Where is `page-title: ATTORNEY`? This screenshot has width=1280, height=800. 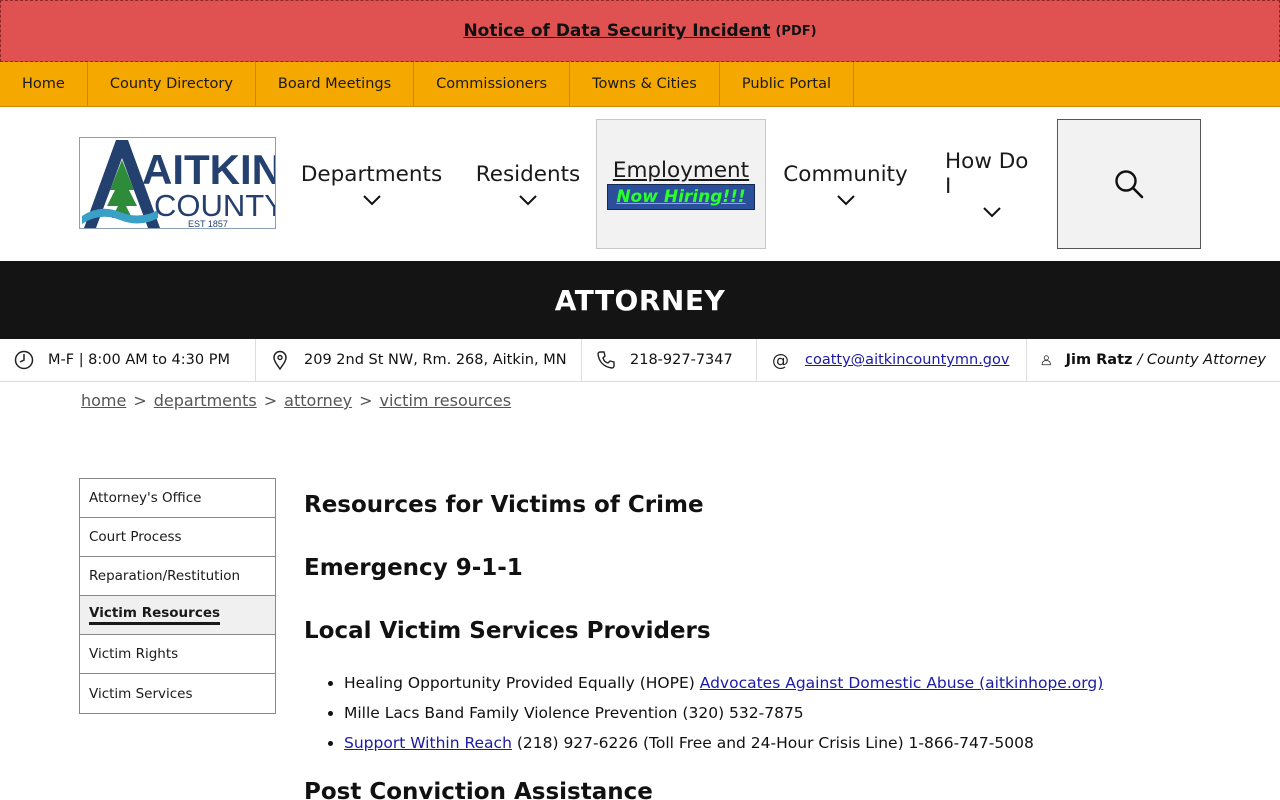
page-title: ATTORNEY is located at coordinates (640, 300).